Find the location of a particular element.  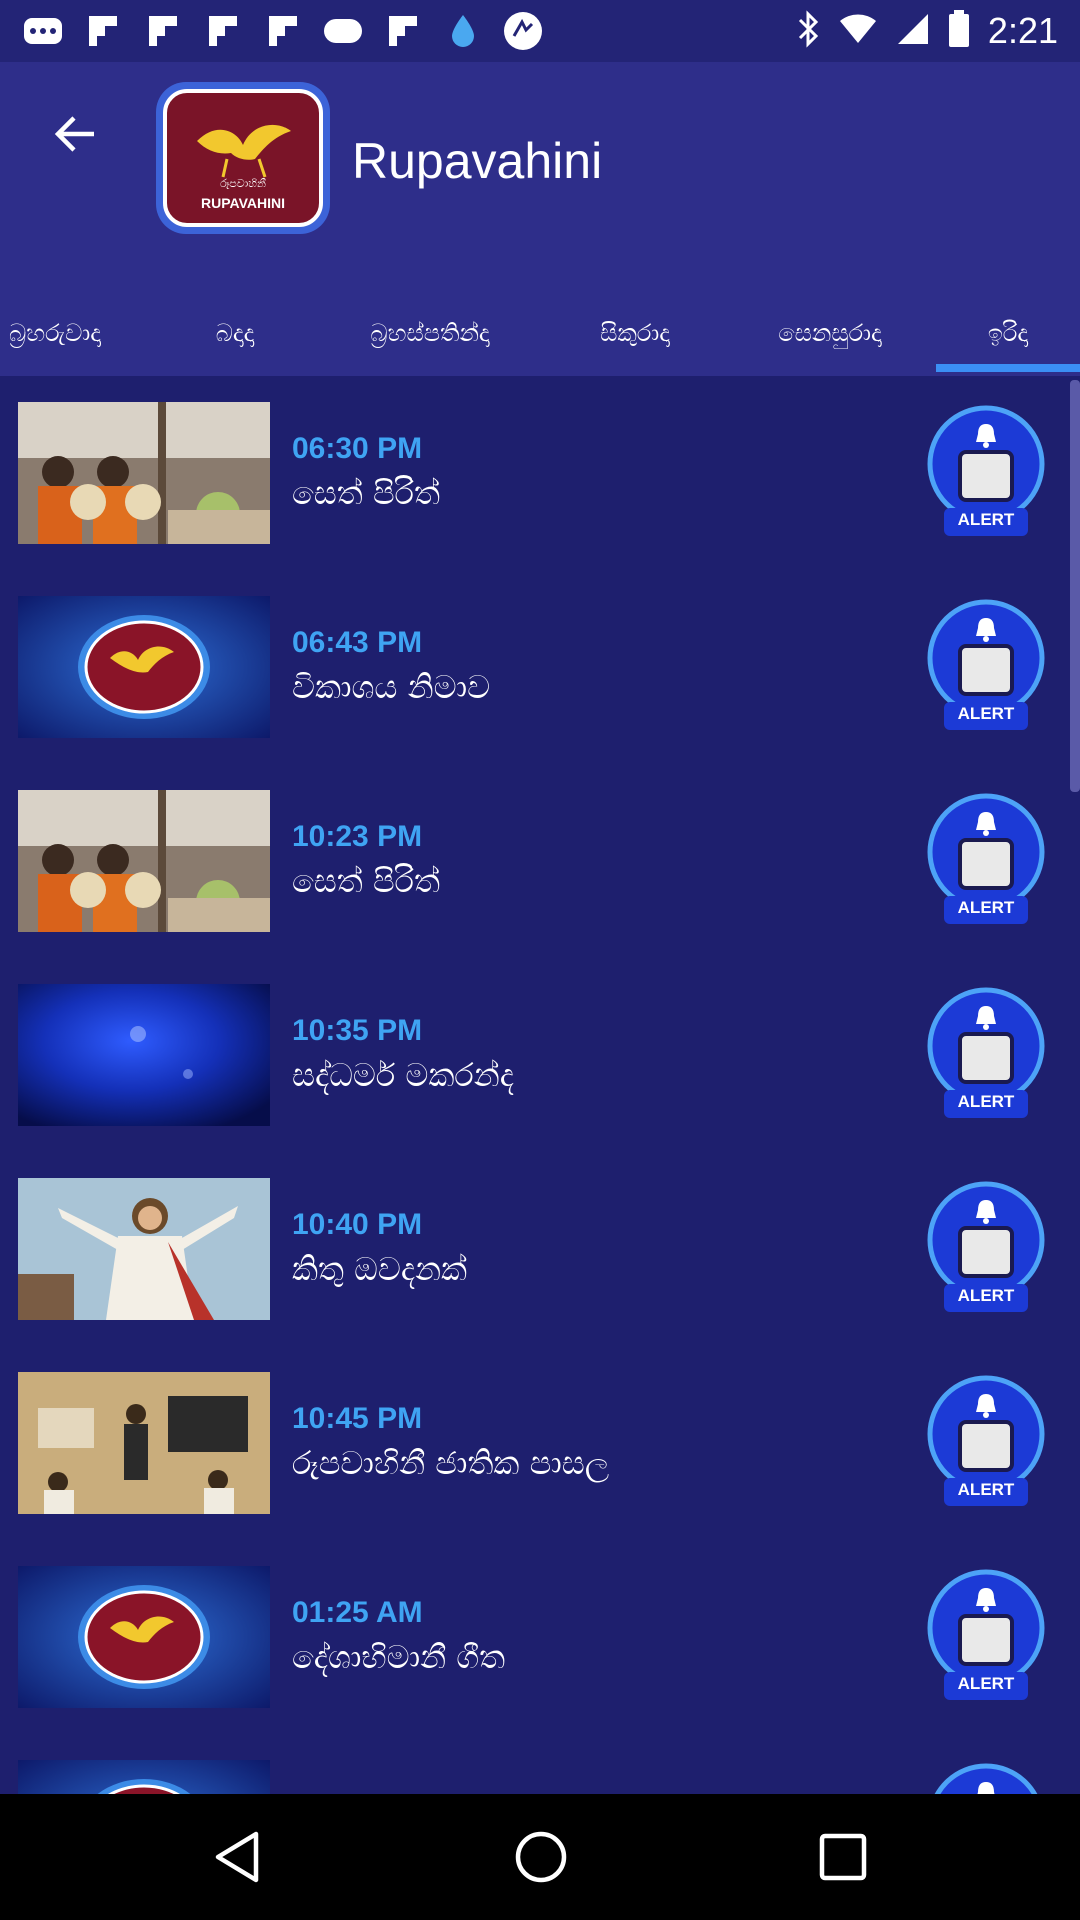

program-row: 10:35 PM සද්ධර්ම මකරන්ද ALERT is located at coordinates (540, 1055).